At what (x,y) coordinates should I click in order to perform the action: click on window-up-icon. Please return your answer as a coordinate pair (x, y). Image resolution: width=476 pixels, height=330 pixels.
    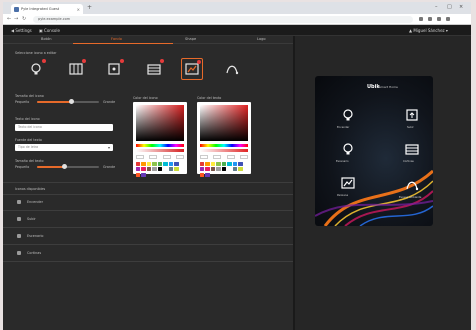
    Looking at the image, I should click on (412, 115).